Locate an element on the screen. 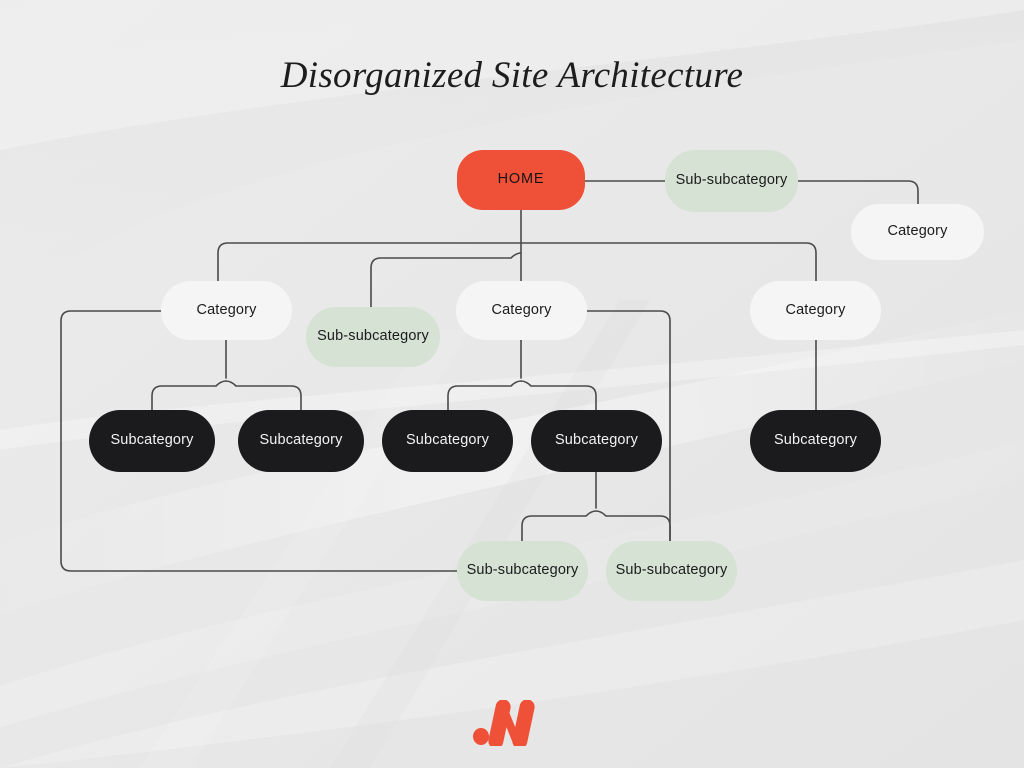 This screenshot has width=1024, height=768. edge-cat-left-to-sub2 is located at coordinates (263, 395).